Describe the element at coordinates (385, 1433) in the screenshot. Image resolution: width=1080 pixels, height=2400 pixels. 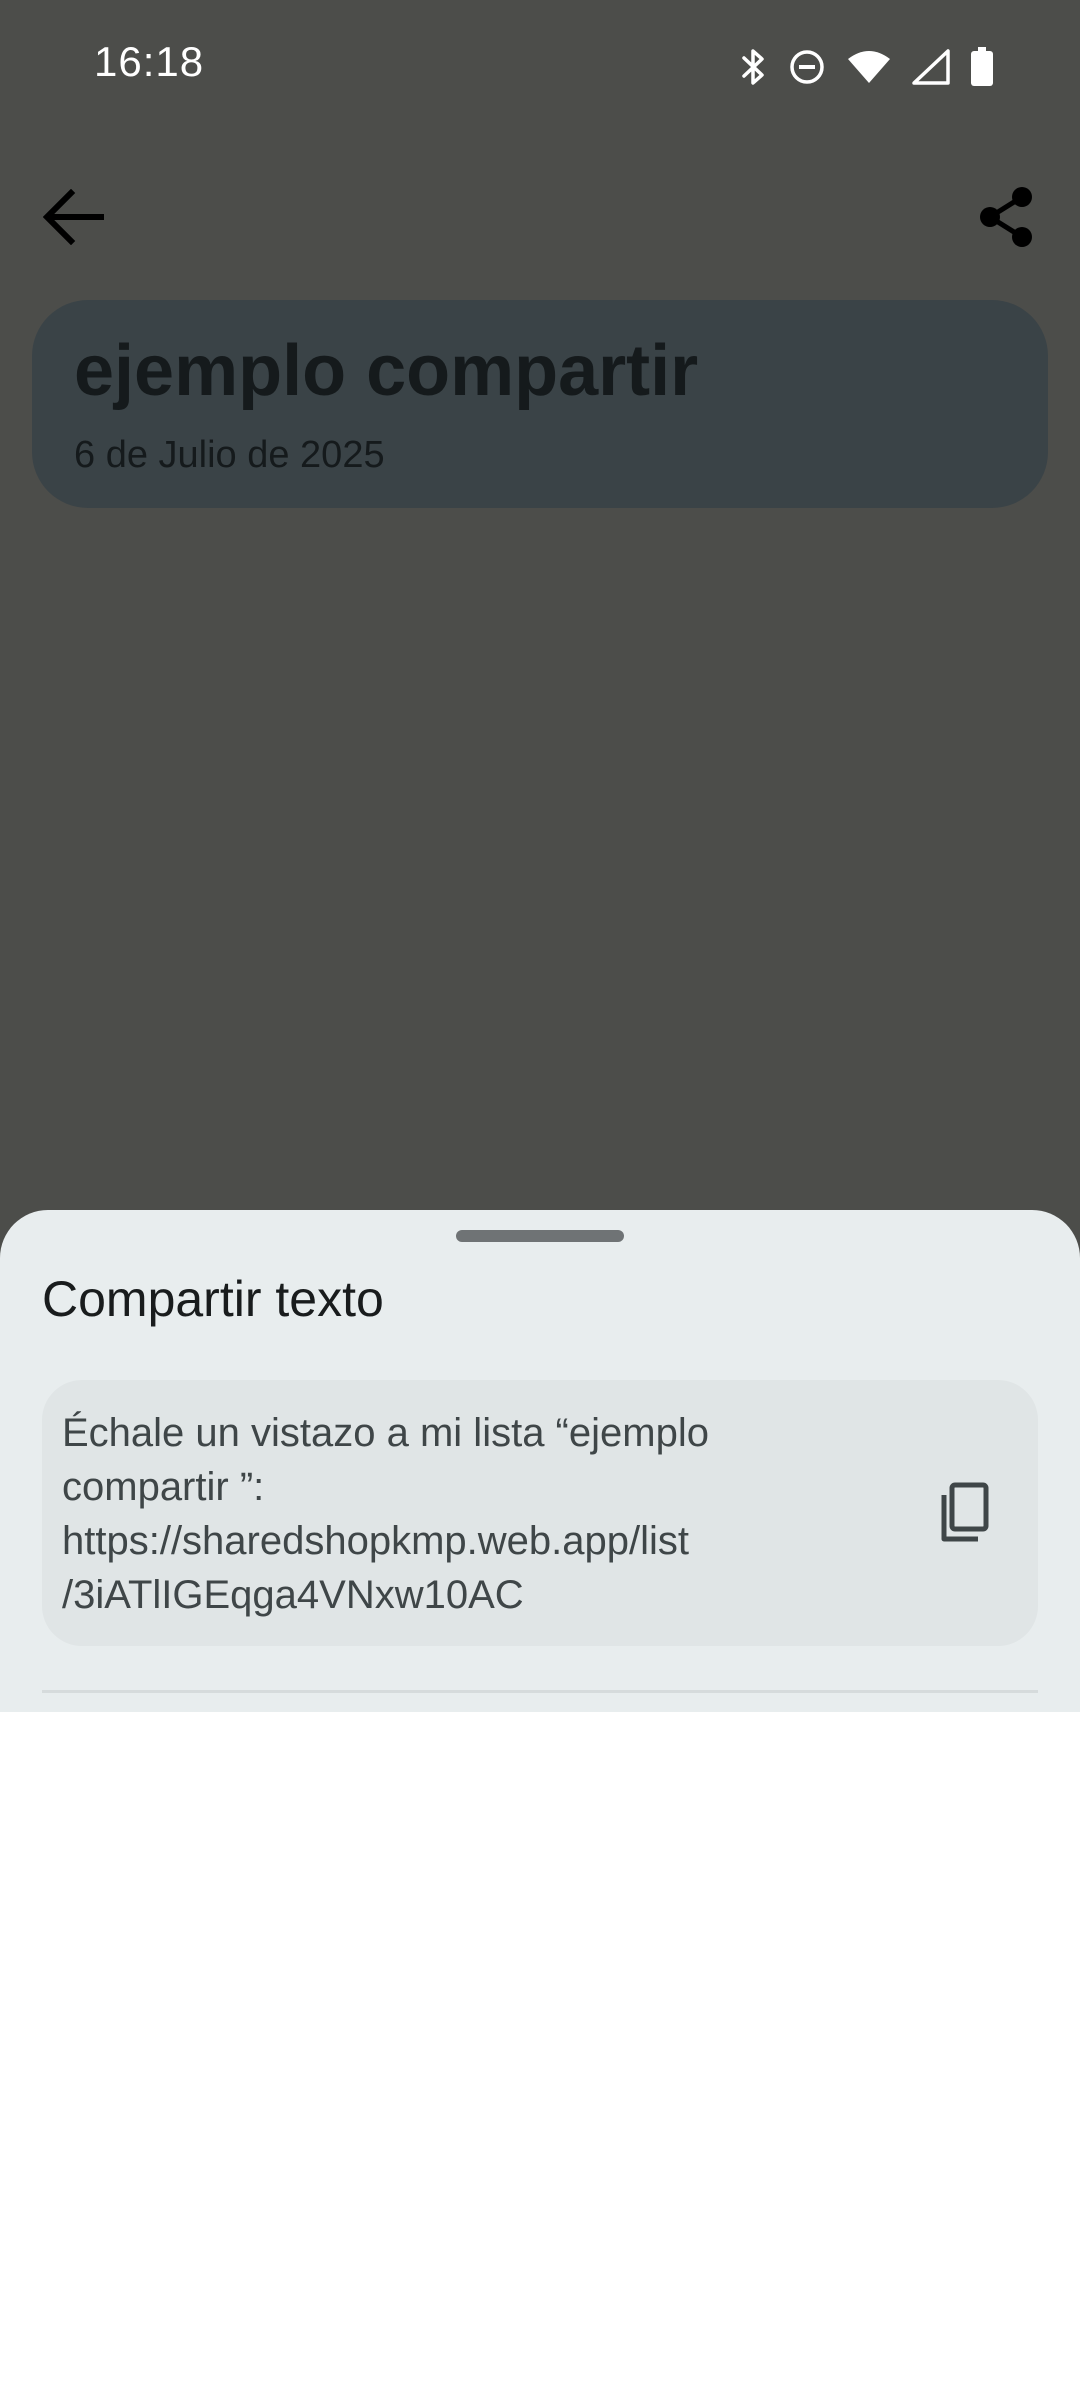
I see `shared-text-line: Échale un vistazo a mi lista “ejemplo` at that location.